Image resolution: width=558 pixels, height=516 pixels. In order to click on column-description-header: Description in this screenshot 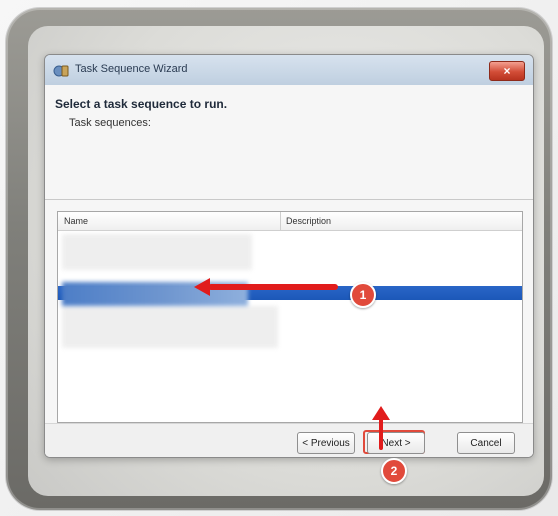, I will do `click(308, 221)`.